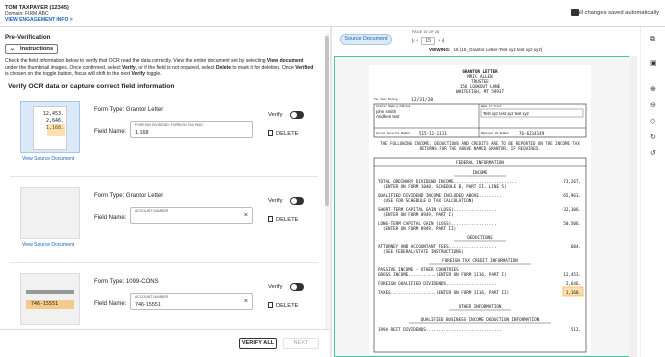 This screenshot has width=665, height=357. Describe the element at coordinates (506, 113) in the screenshot. I see `trust-value: Test xyz test xyz test xyz` at that location.